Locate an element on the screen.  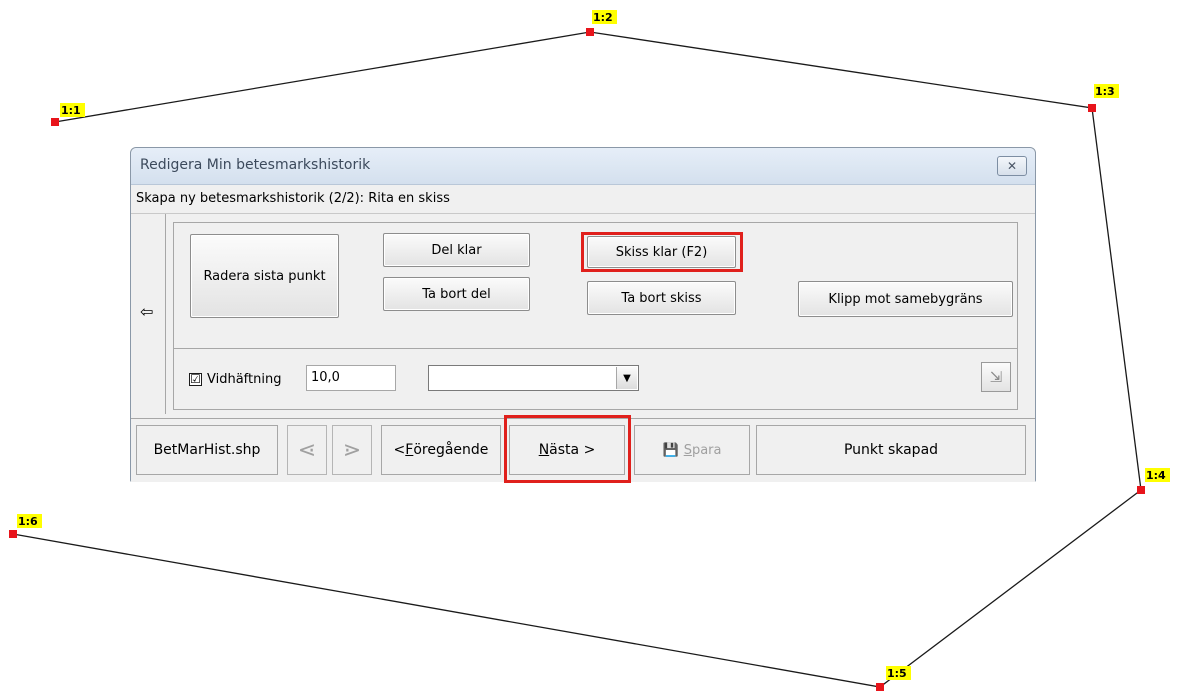
status-cell: Punkt skapad is located at coordinates (891, 450).